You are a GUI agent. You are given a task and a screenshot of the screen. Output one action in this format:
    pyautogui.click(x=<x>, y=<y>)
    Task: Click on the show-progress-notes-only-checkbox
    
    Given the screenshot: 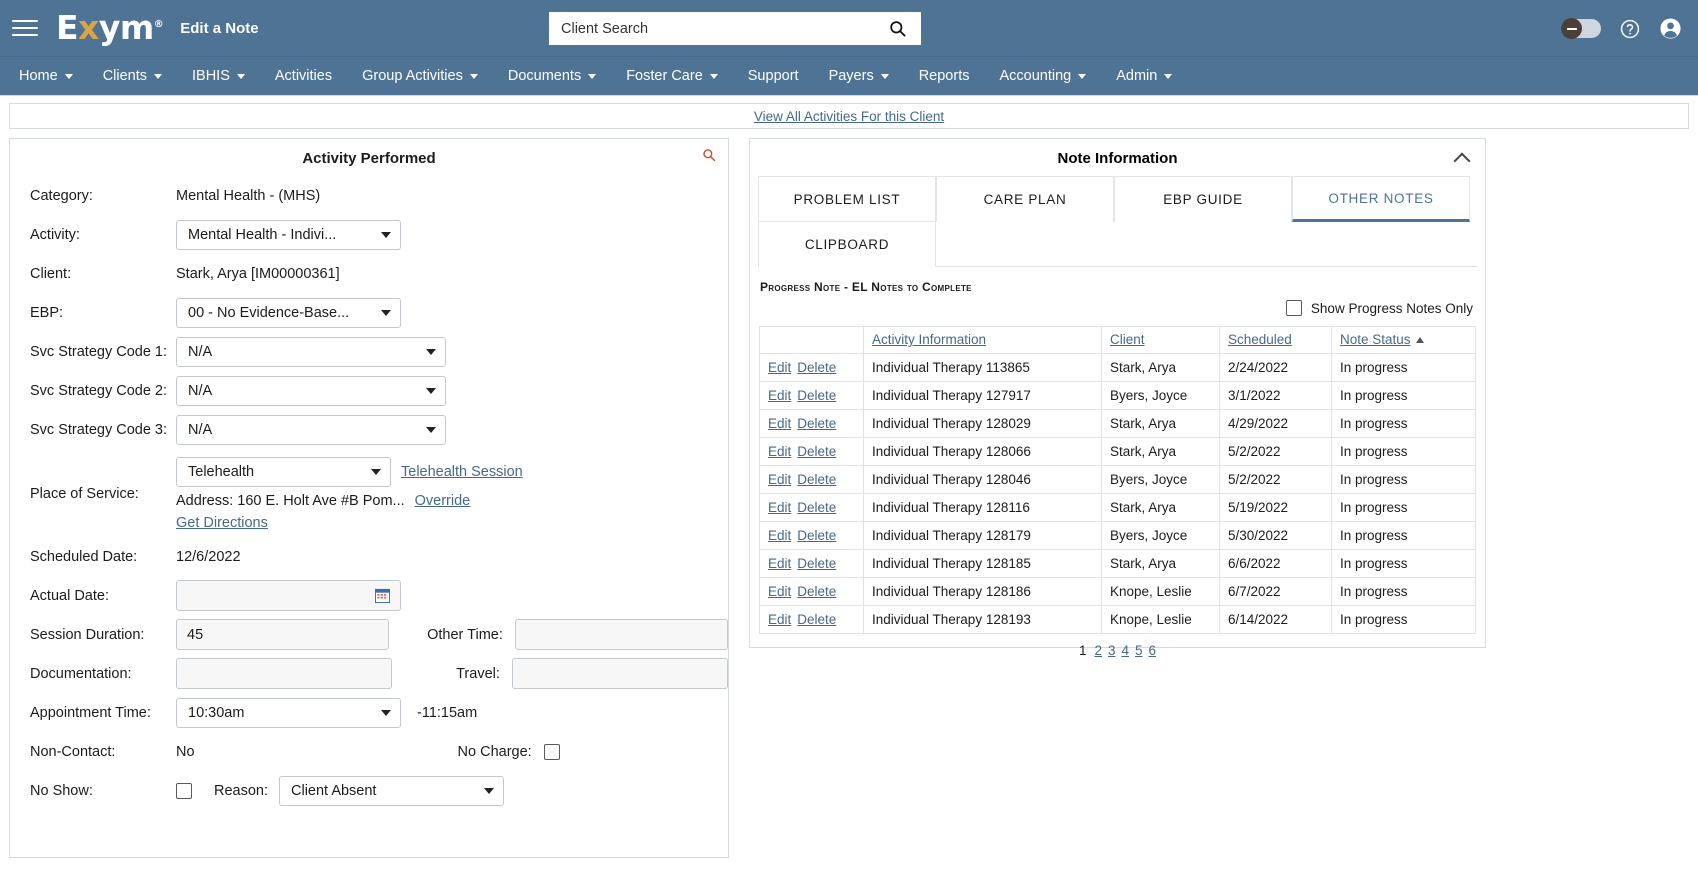 What is the action you would take?
    pyautogui.click(x=1293, y=308)
    